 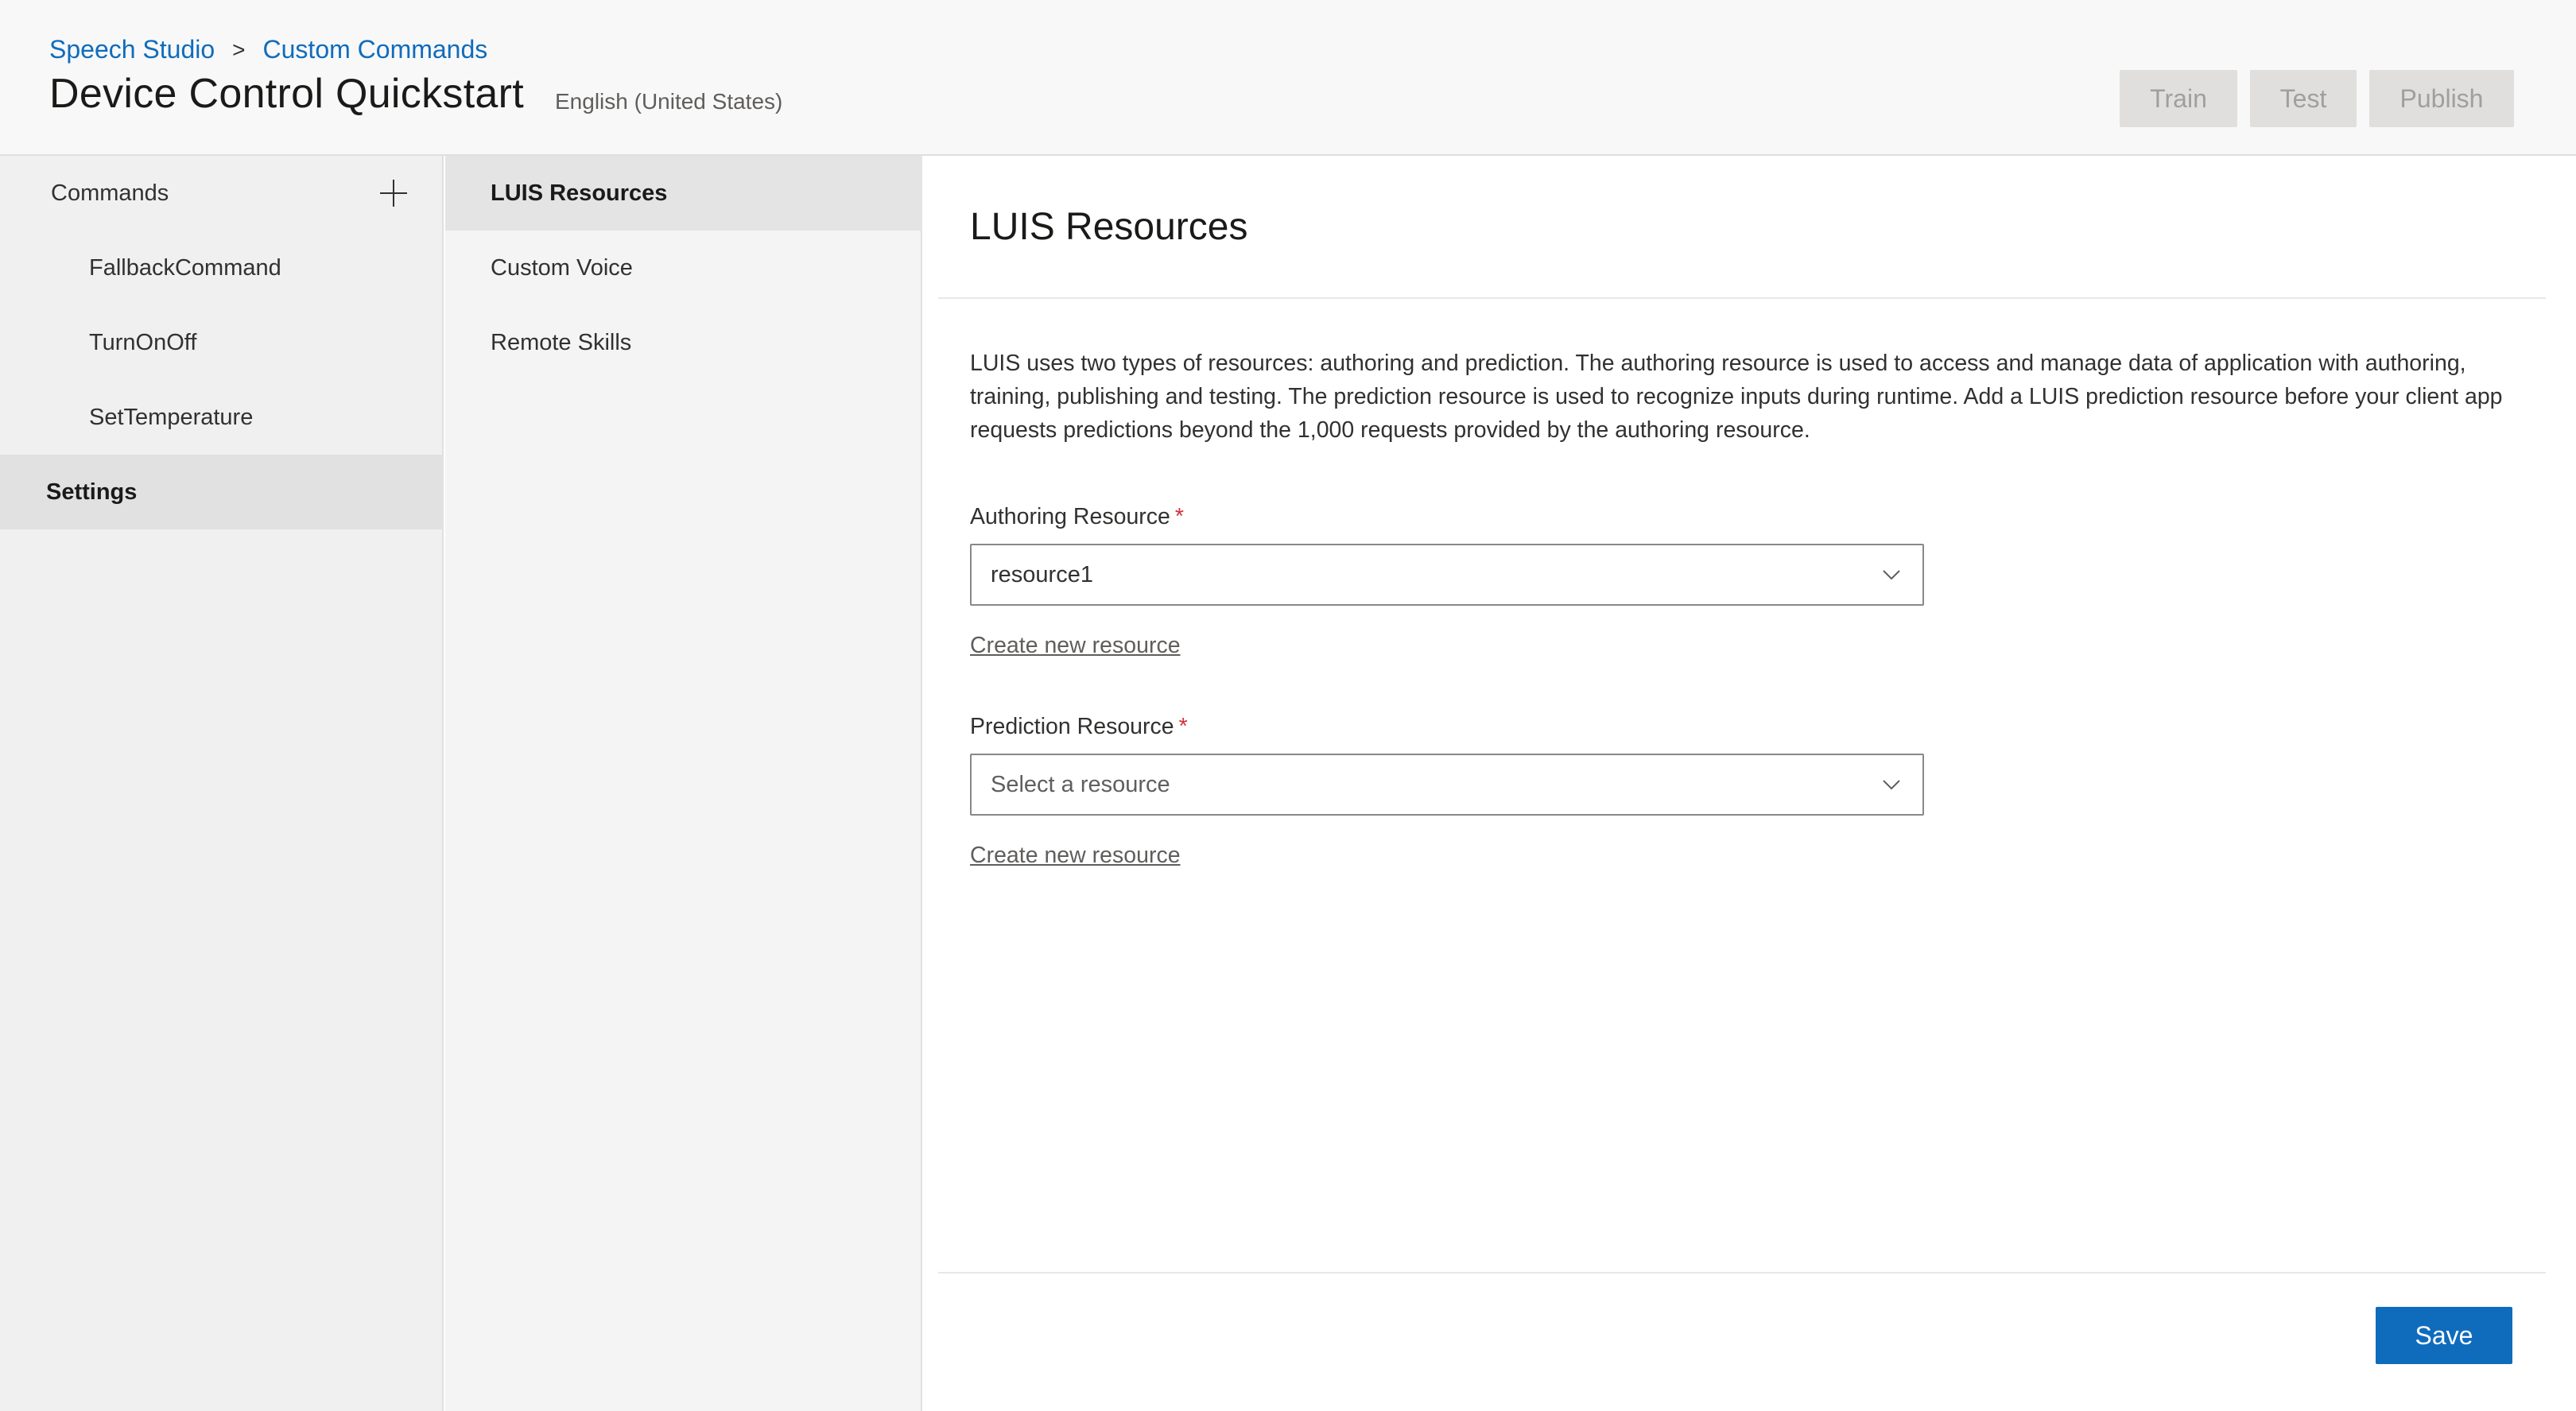 What do you see at coordinates (1109, 227) in the screenshot?
I see `section-title: LUIS Resources` at bounding box center [1109, 227].